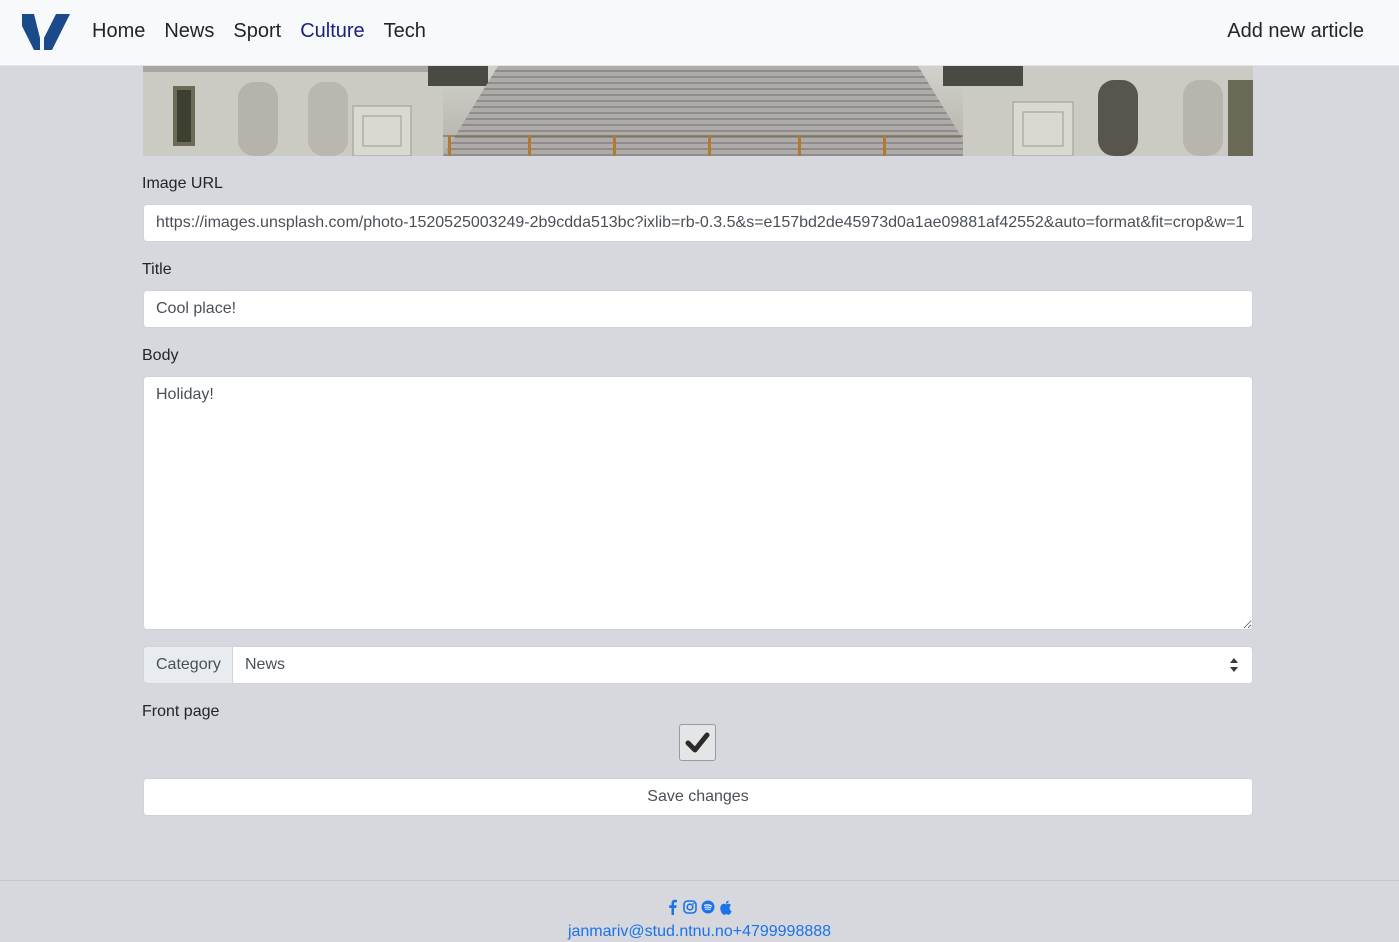 Image resolution: width=1399 pixels, height=942 pixels. Describe the element at coordinates (257, 31) in the screenshot. I see `nav-sport: Sport` at that location.